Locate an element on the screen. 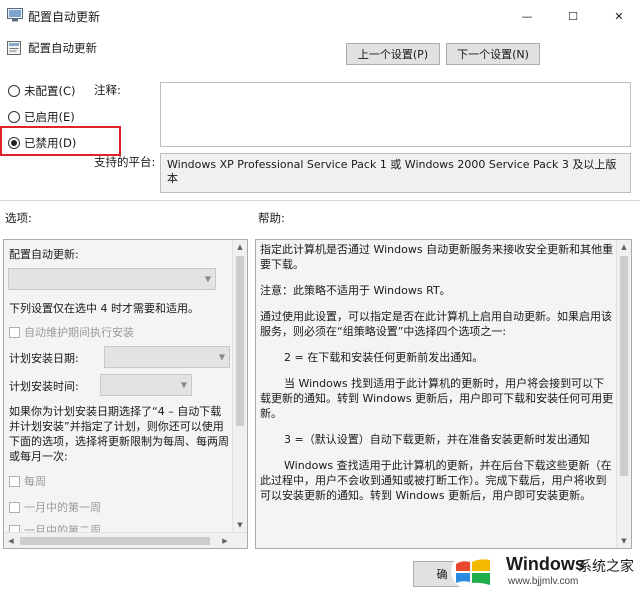  description-line: 并计划安装”并指定了计划，则你还可以使用 is located at coordinates (116, 426).